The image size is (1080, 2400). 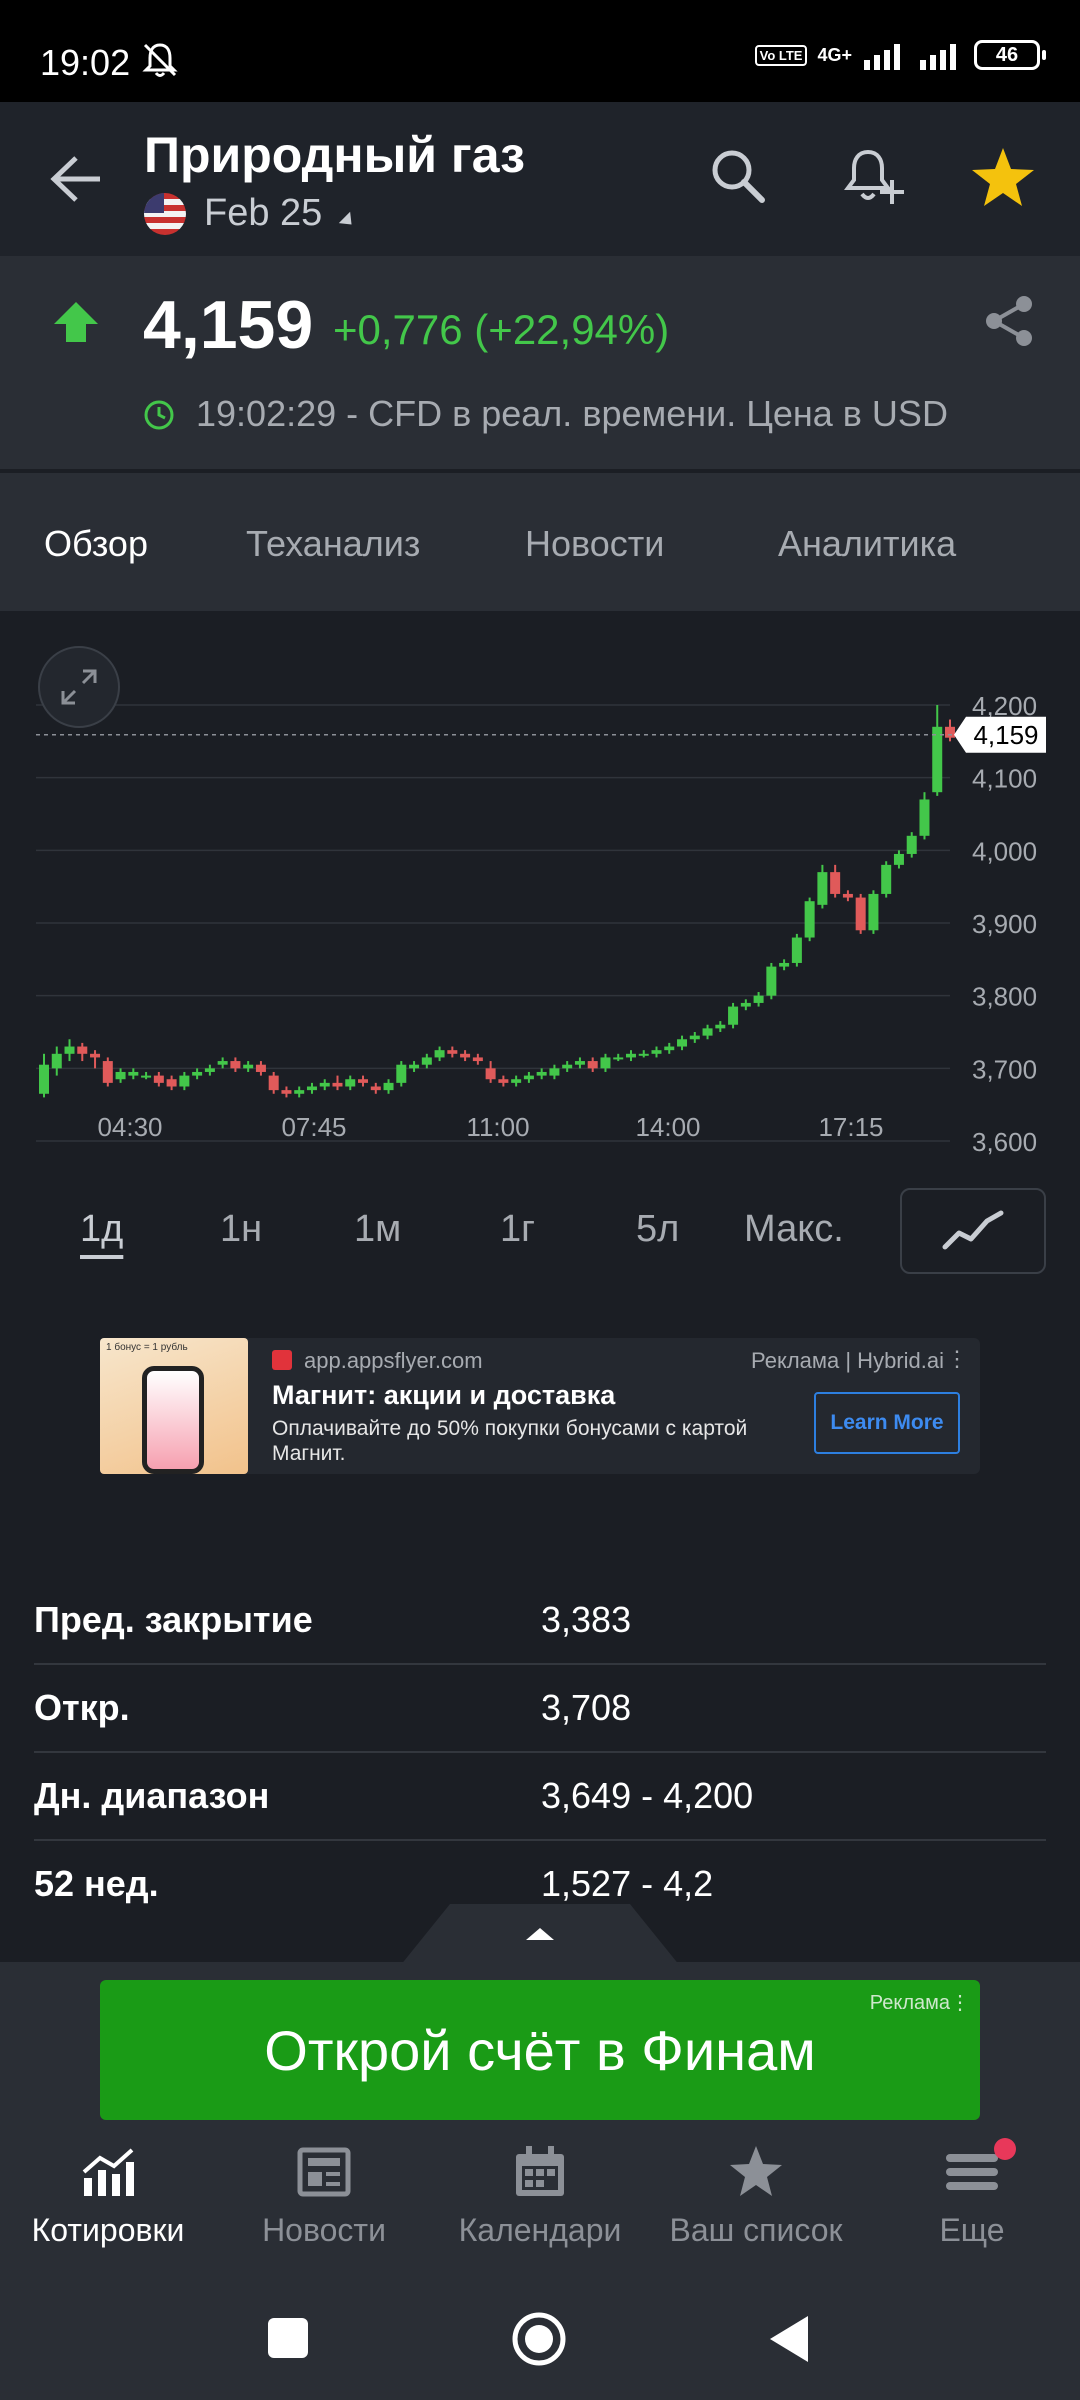 What do you see at coordinates (85, 62) in the screenshot?
I see `status-time: 19:02` at bounding box center [85, 62].